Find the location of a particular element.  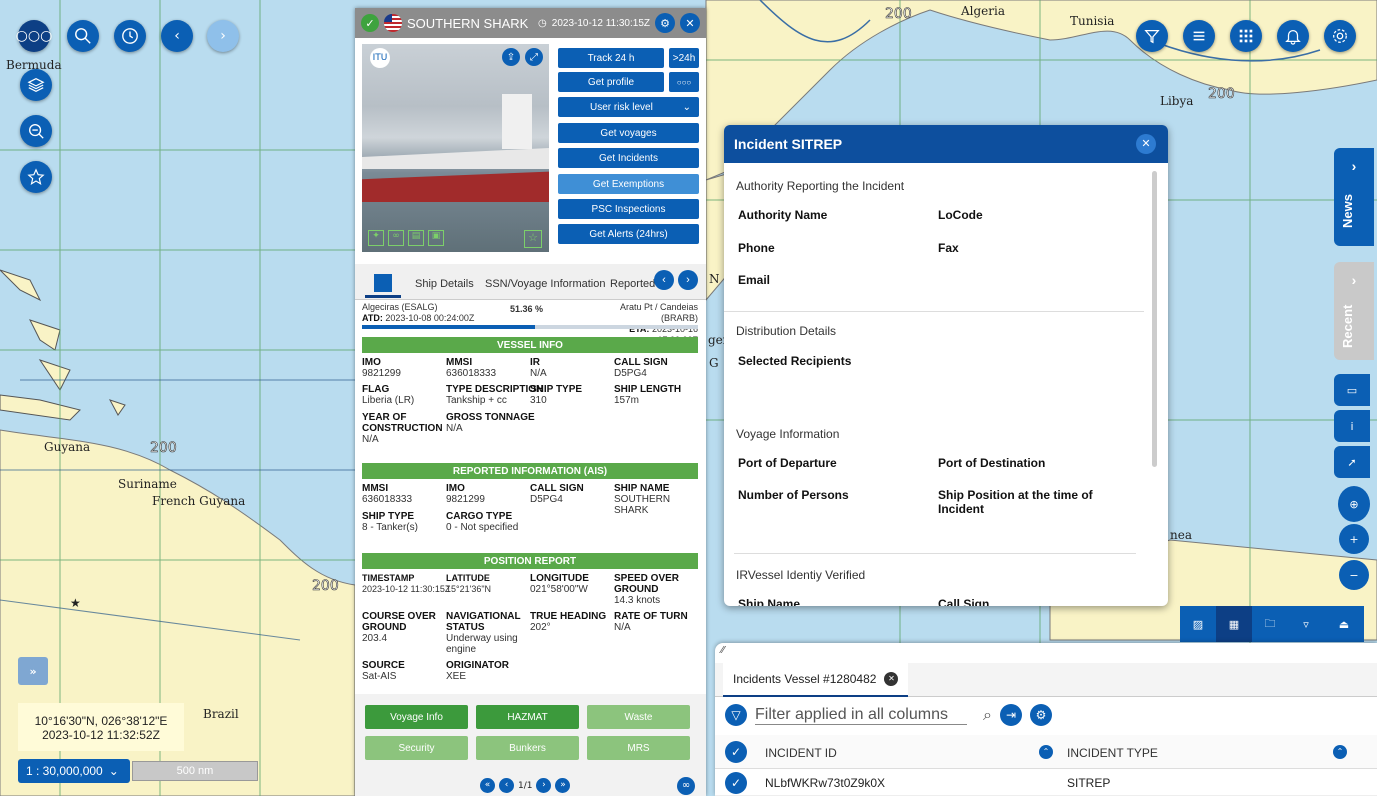

scale-select: 1 : 30,000,000 ⌄ is located at coordinates (74, 771).